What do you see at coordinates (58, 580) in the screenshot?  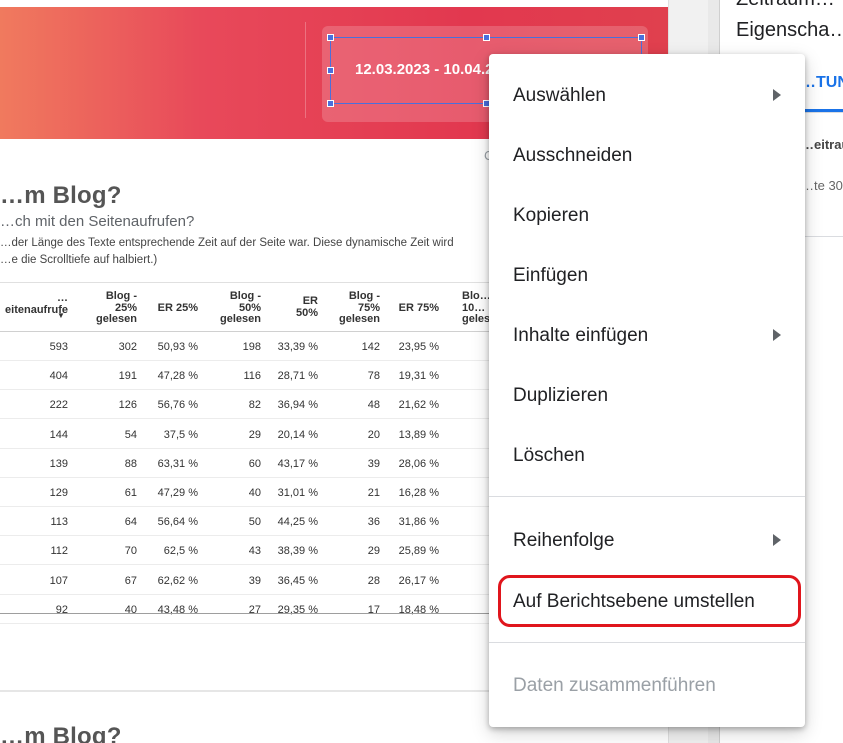 I see `table-cell: 107` at bounding box center [58, 580].